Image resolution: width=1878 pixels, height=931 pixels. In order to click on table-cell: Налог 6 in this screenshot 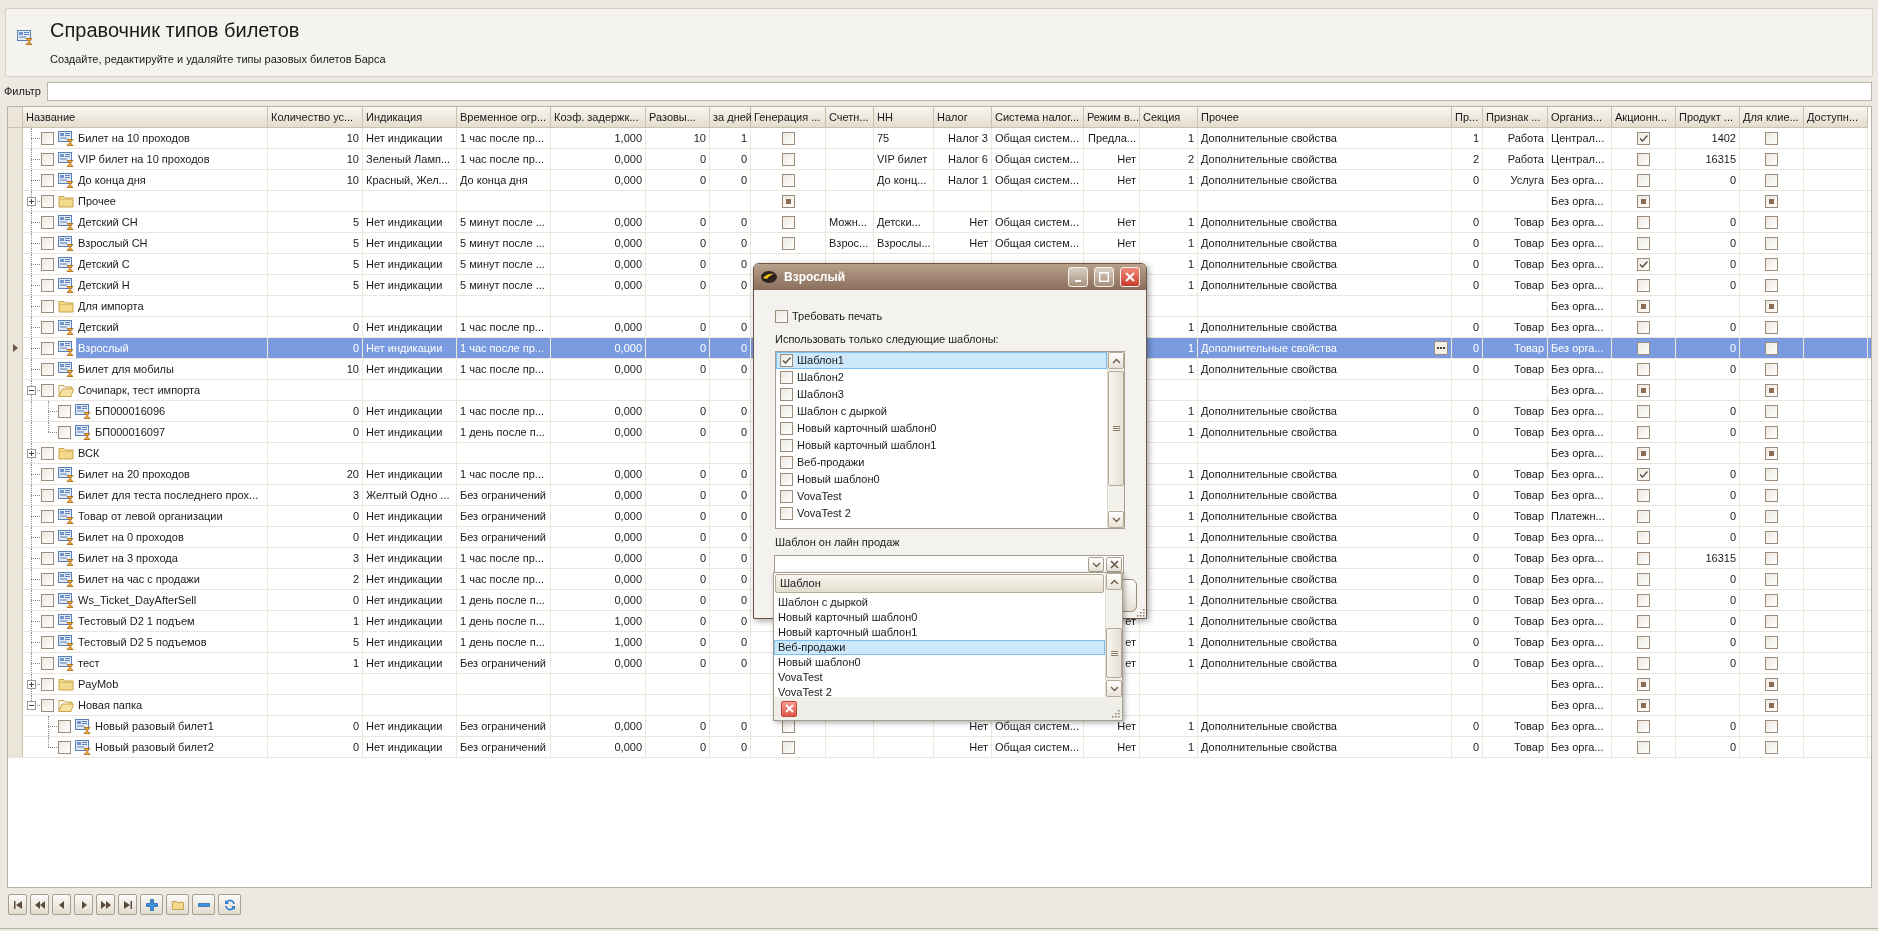, I will do `click(963, 159)`.